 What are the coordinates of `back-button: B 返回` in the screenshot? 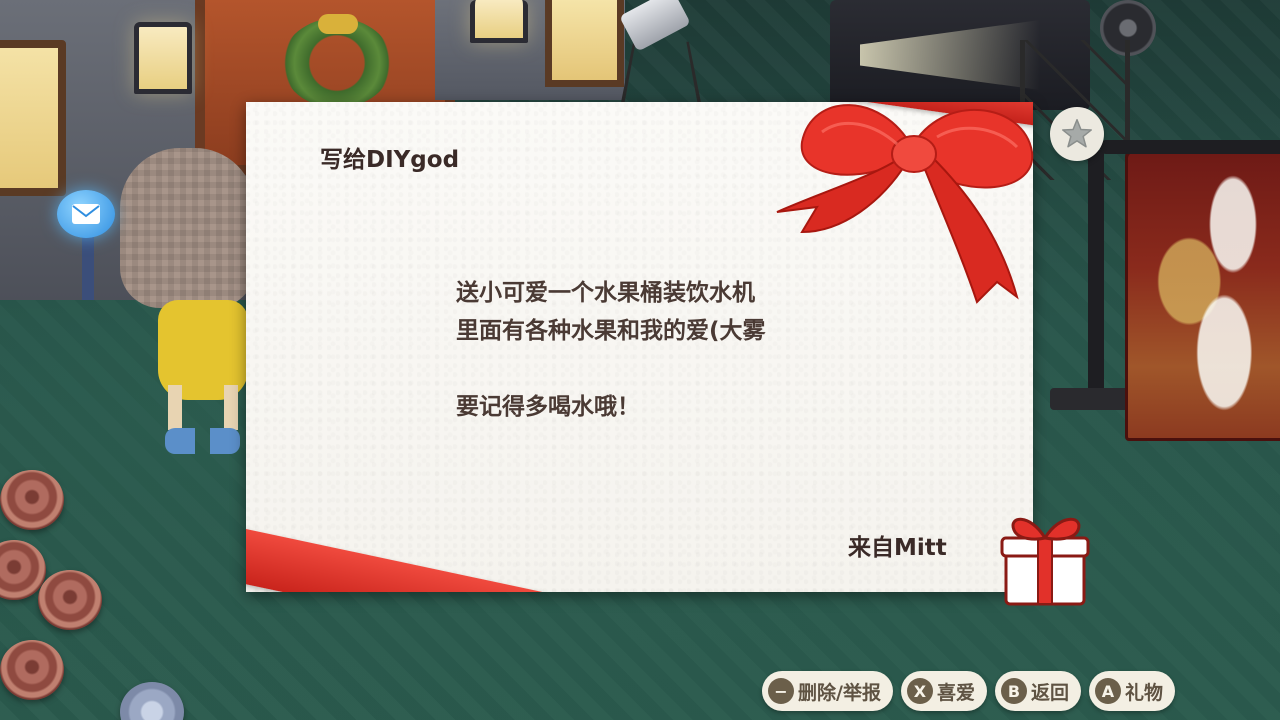 It's located at (1037, 691).